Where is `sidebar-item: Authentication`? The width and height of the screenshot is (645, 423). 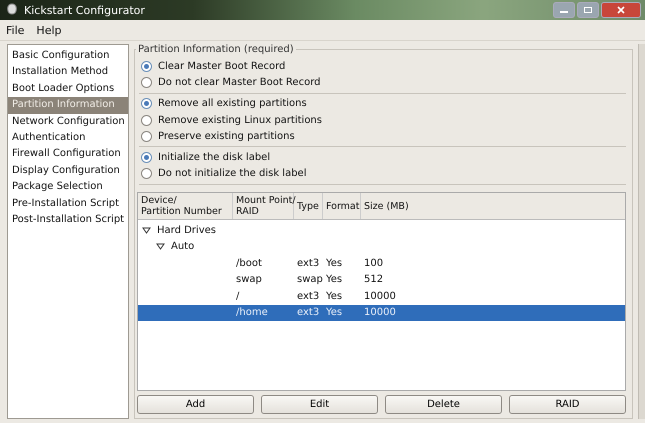
sidebar-item: Authentication is located at coordinates (68, 138).